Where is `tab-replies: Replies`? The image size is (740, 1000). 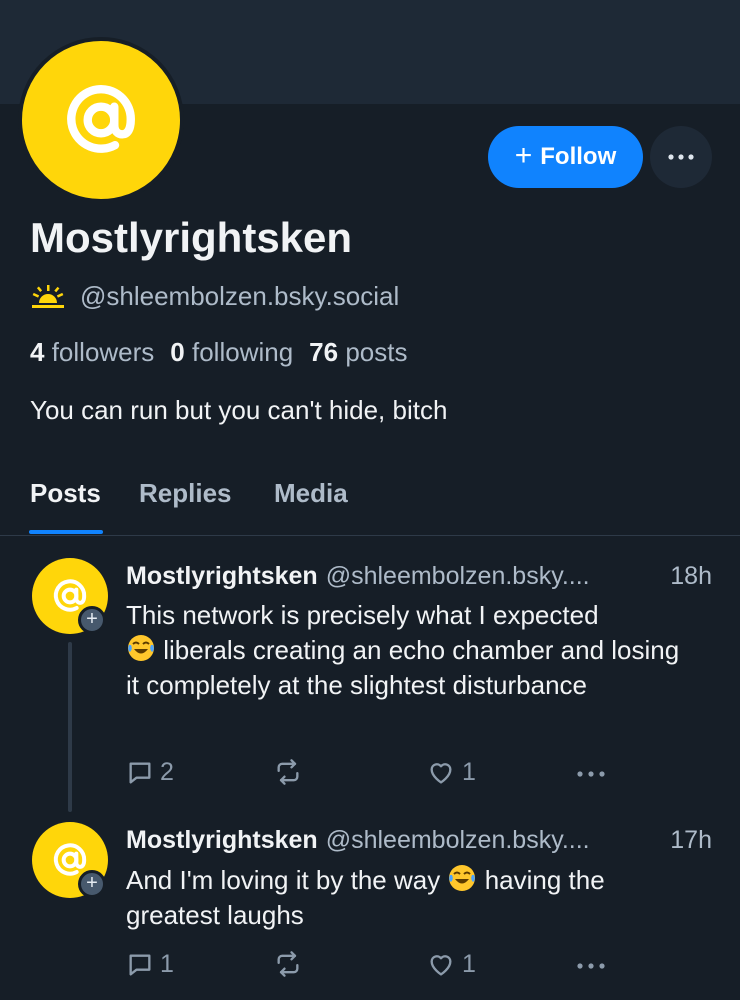 tab-replies: Replies is located at coordinates (185, 493).